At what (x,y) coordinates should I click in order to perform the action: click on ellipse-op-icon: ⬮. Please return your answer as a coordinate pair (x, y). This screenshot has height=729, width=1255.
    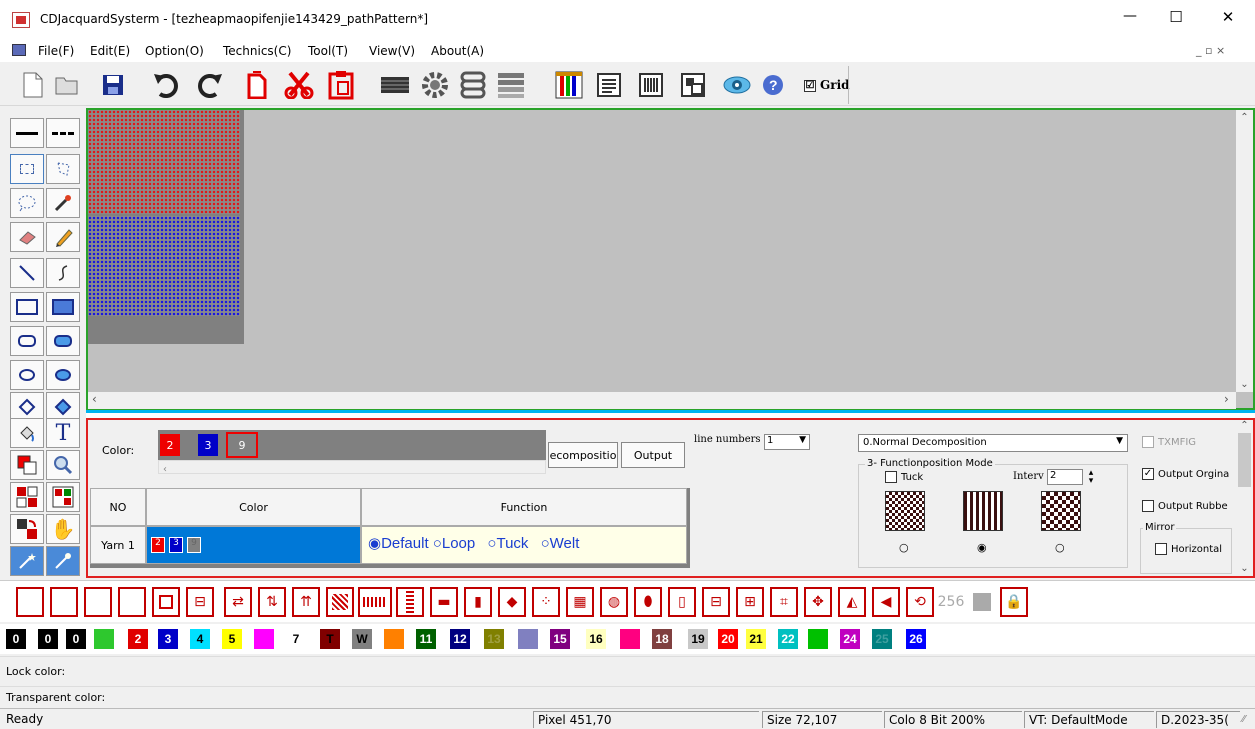
    Looking at the image, I should click on (648, 602).